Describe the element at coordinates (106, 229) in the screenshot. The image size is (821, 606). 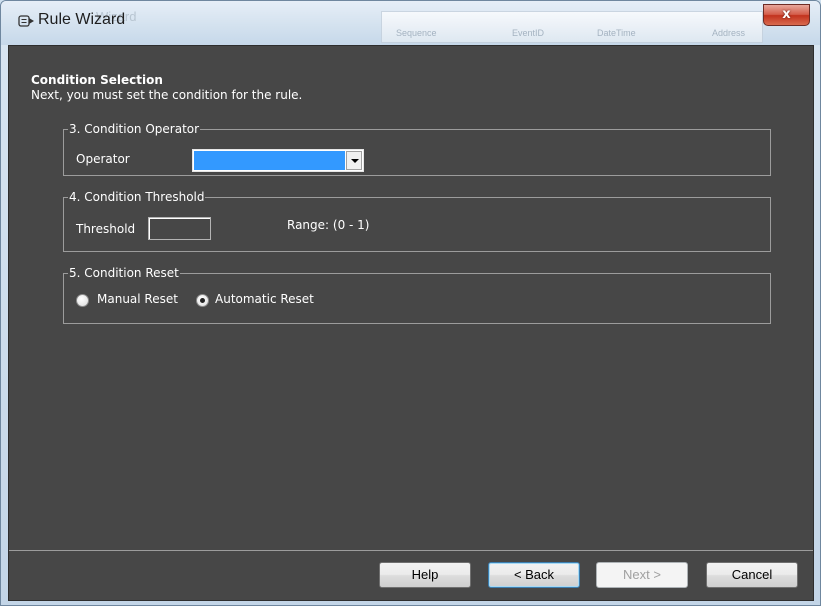
I see `threshold-label: Threshold` at that location.